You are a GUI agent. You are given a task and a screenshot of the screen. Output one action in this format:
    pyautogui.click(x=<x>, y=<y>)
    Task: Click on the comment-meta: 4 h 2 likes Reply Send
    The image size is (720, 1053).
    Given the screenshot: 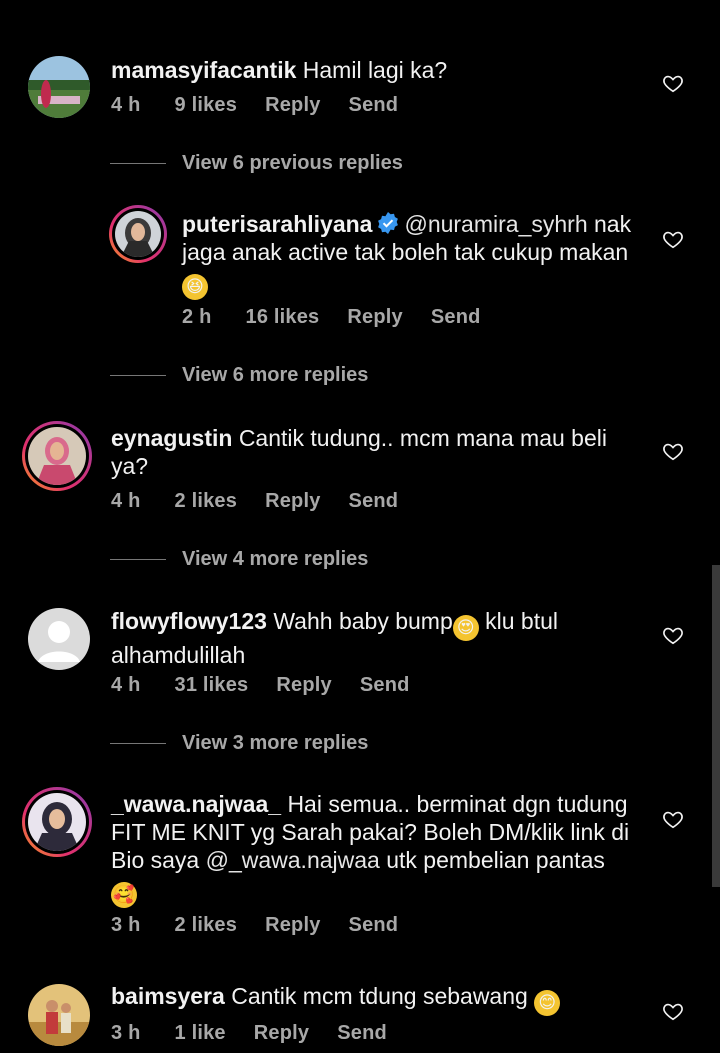 What is the action you would take?
    pyautogui.click(x=268, y=501)
    